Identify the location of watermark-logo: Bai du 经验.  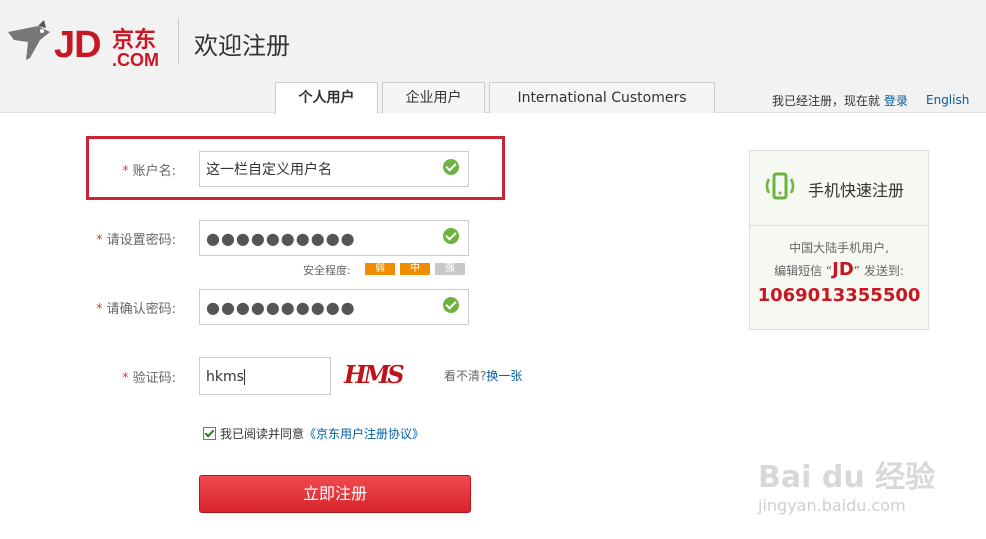
(847, 477).